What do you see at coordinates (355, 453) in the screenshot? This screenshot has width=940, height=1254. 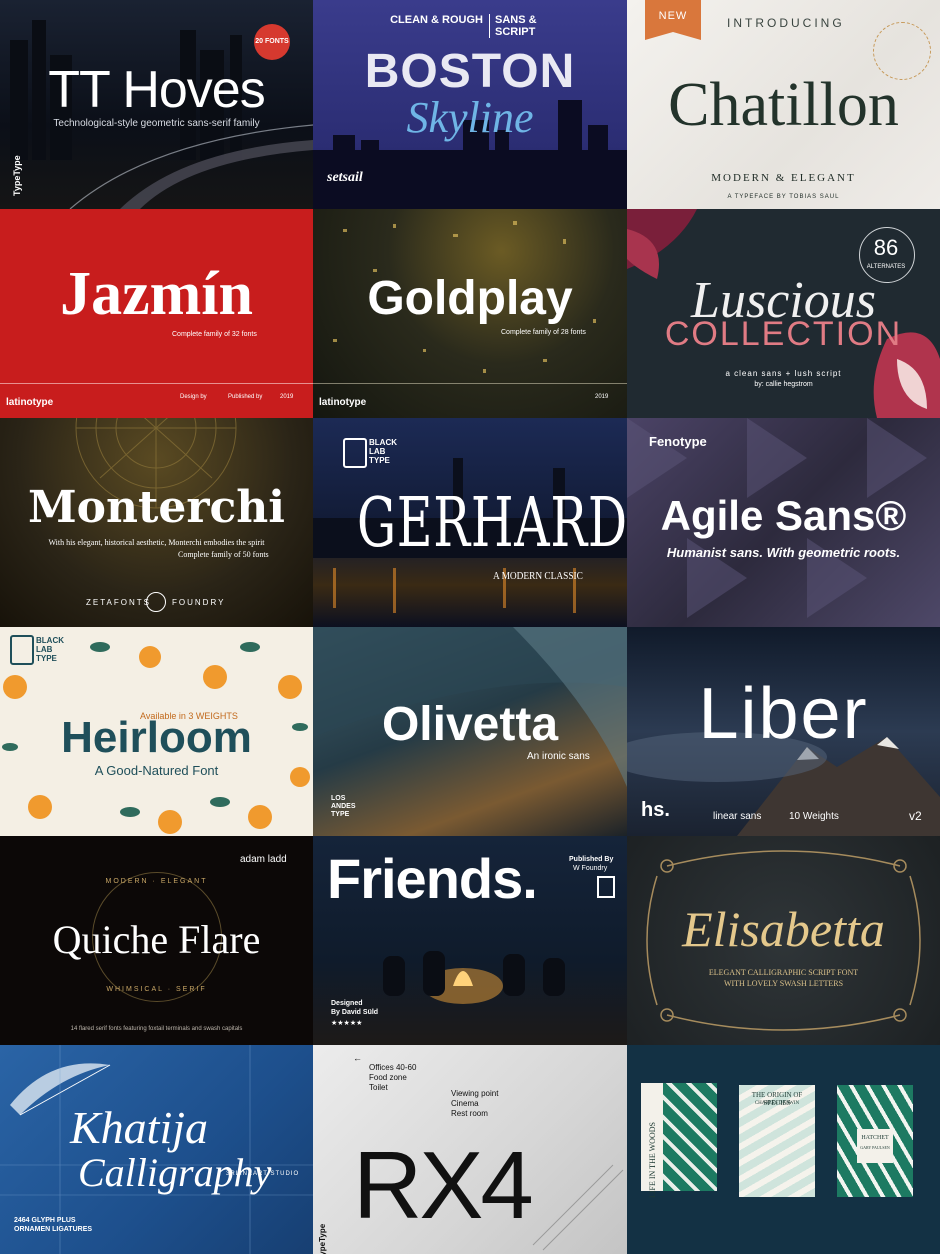 I see `black-lab-logo-icon` at bounding box center [355, 453].